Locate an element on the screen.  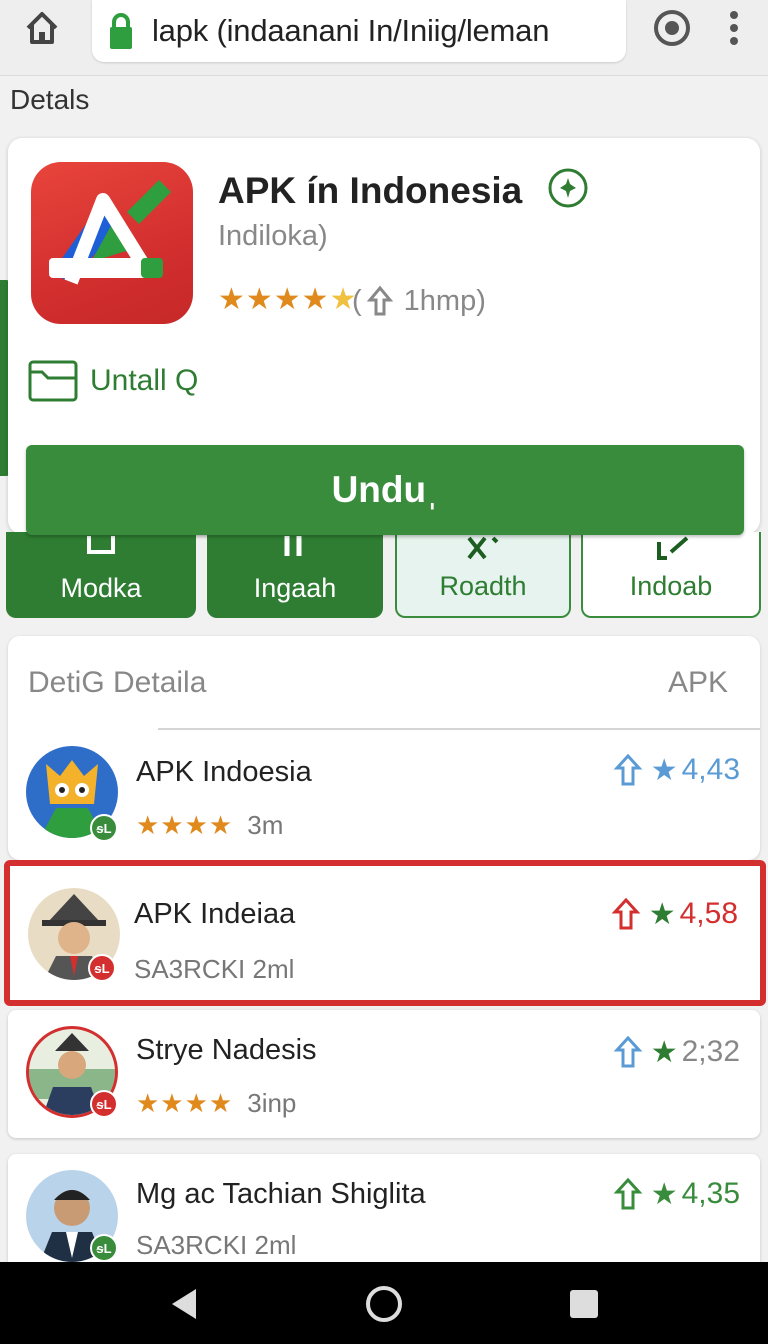
item-rating: ★ 4,35 is located at coordinates (676, 1194).